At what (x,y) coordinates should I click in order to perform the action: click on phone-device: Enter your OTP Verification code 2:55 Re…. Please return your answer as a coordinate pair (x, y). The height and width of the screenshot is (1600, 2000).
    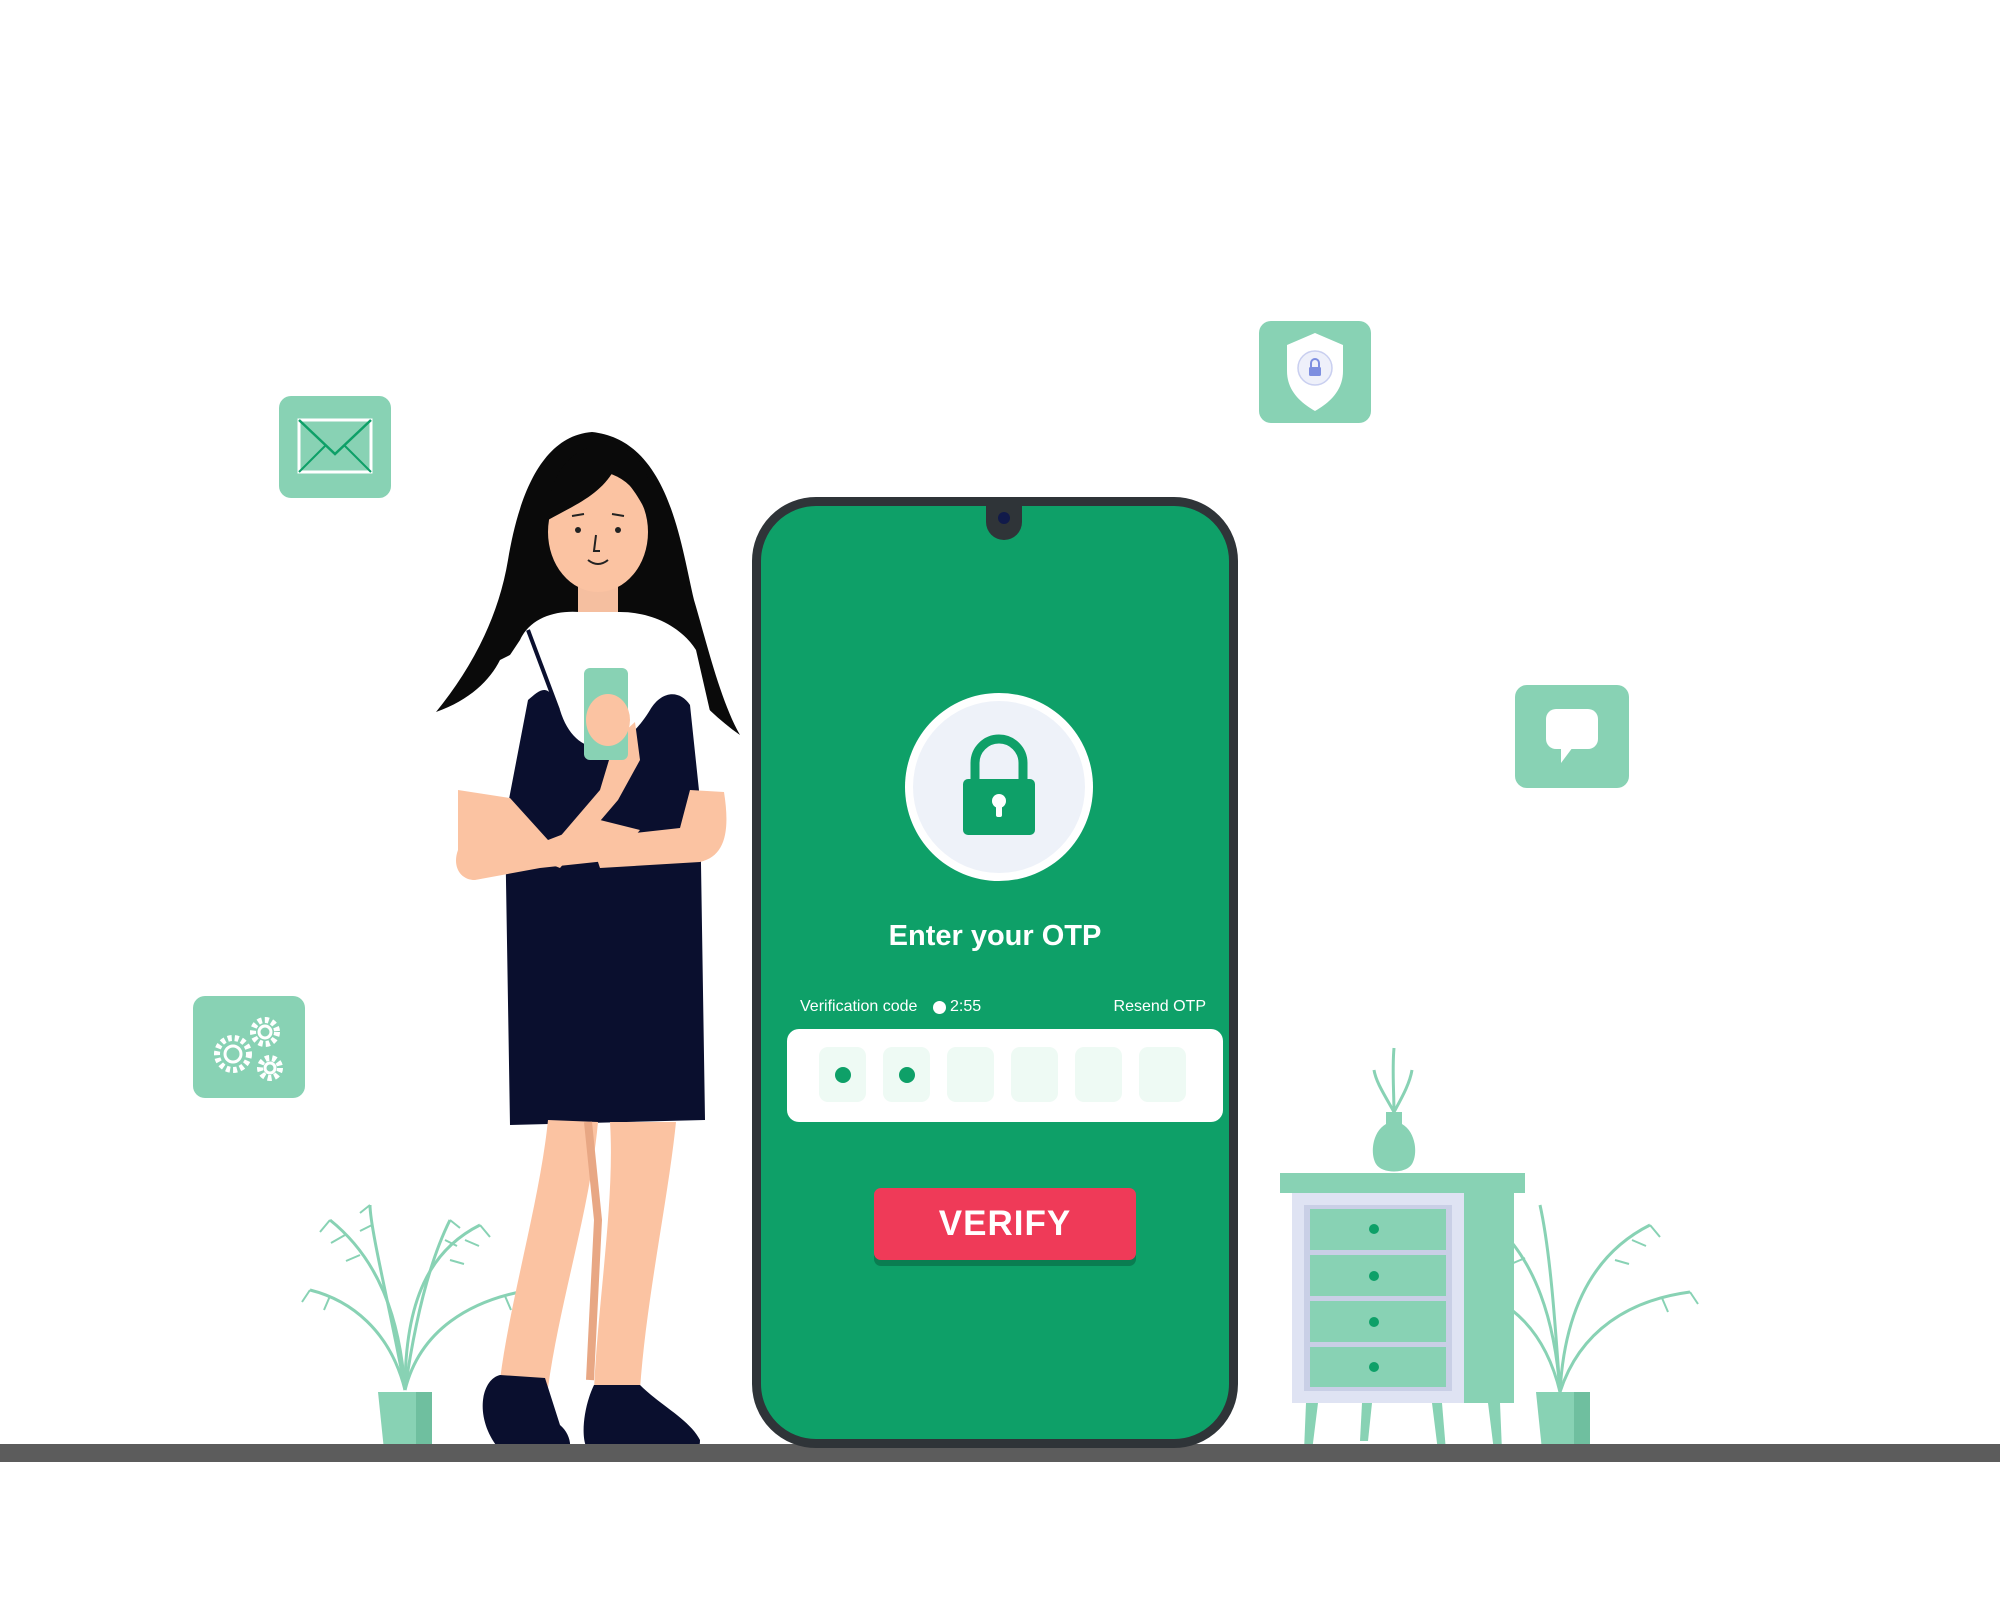
    Looking at the image, I should click on (995, 972).